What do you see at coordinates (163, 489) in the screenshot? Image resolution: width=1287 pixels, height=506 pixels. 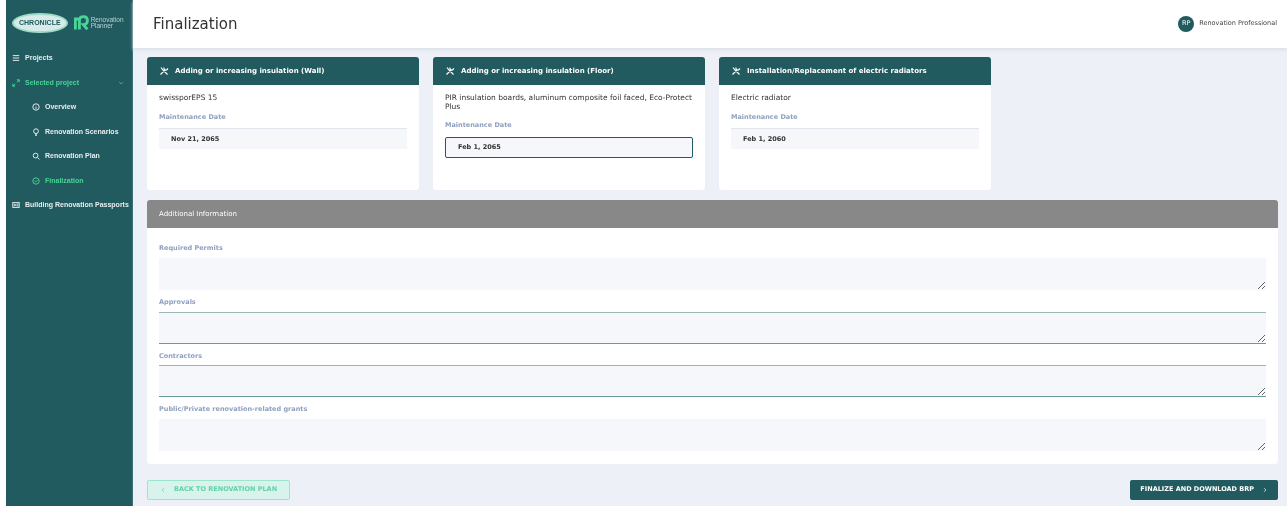 I see `chevron-left-icon` at bounding box center [163, 489].